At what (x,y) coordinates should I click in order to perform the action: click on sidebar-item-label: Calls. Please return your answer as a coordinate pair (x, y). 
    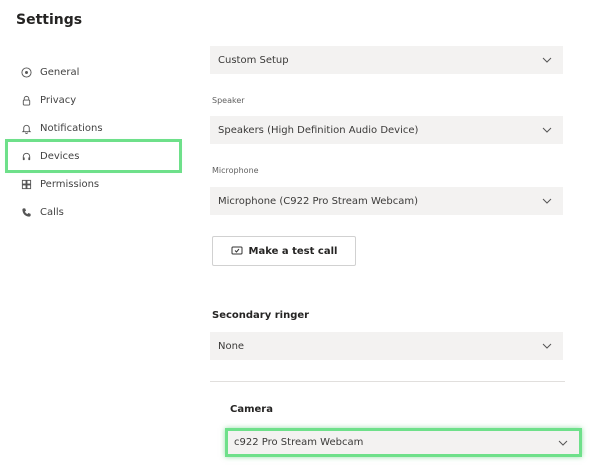
    Looking at the image, I should click on (52, 212).